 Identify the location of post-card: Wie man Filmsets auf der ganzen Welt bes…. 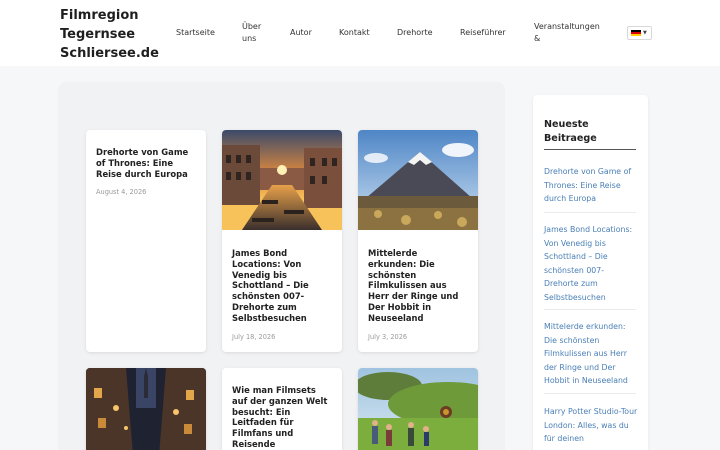
(282, 409).